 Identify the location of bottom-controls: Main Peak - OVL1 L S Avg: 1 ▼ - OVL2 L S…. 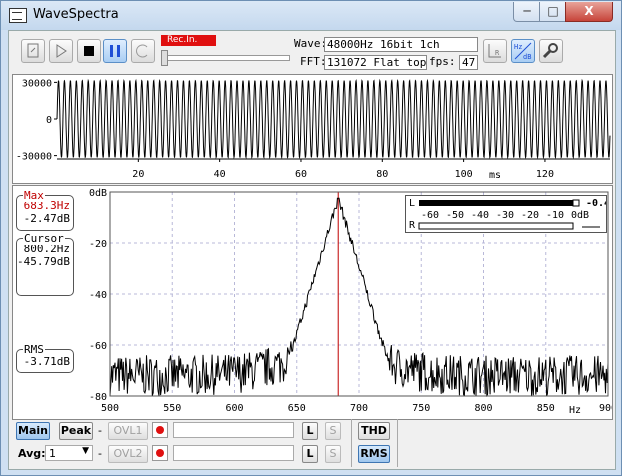
(312, 444).